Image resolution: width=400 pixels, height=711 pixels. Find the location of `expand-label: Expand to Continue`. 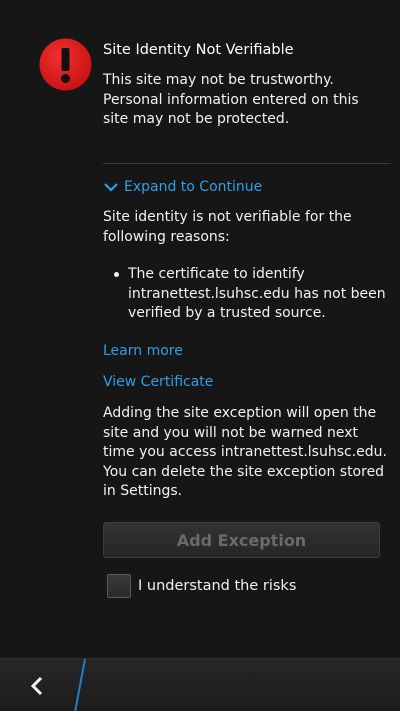

expand-label: Expand to Continue is located at coordinates (193, 187).